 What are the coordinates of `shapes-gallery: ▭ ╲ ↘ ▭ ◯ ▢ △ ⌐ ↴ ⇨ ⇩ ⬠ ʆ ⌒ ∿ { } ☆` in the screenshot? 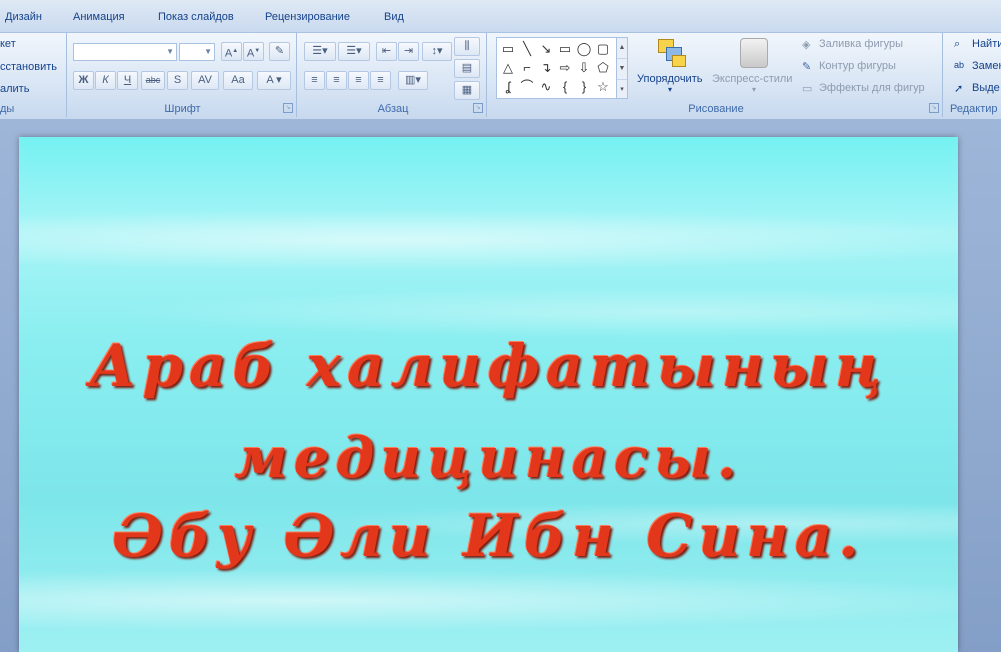 It's located at (557, 68).